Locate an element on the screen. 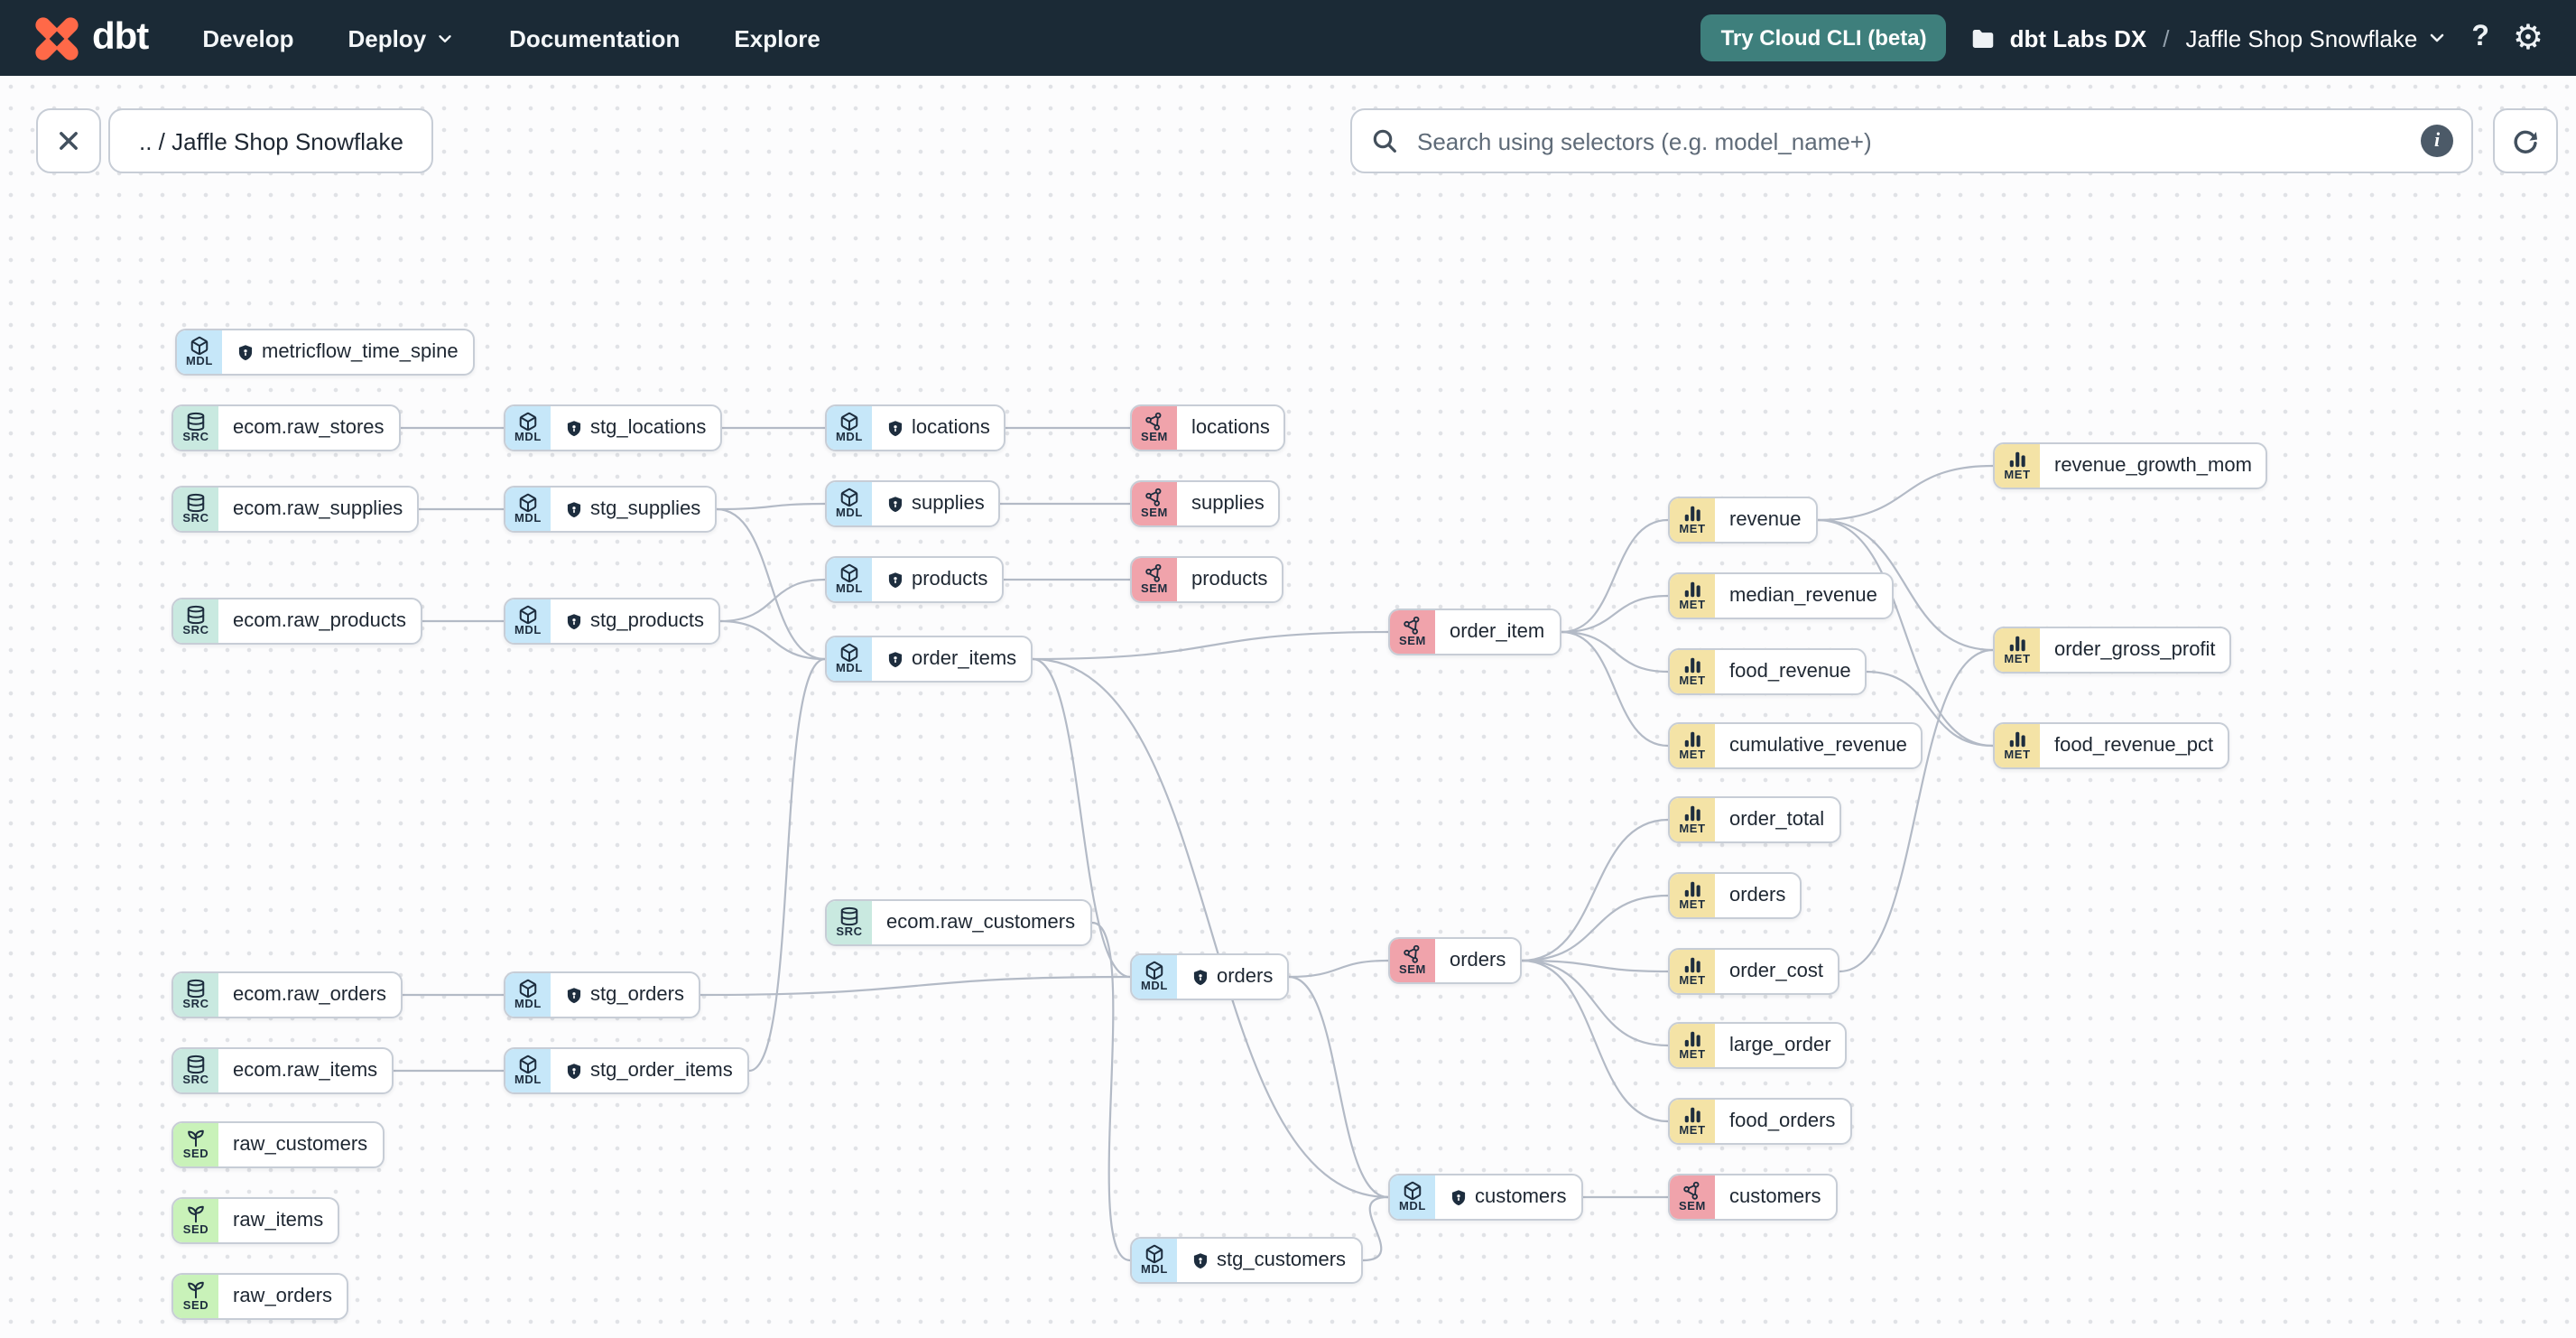 The height and width of the screenshot is (1338, 2576). node-met_orders: MET orders is located at coordinates (1735, 896).